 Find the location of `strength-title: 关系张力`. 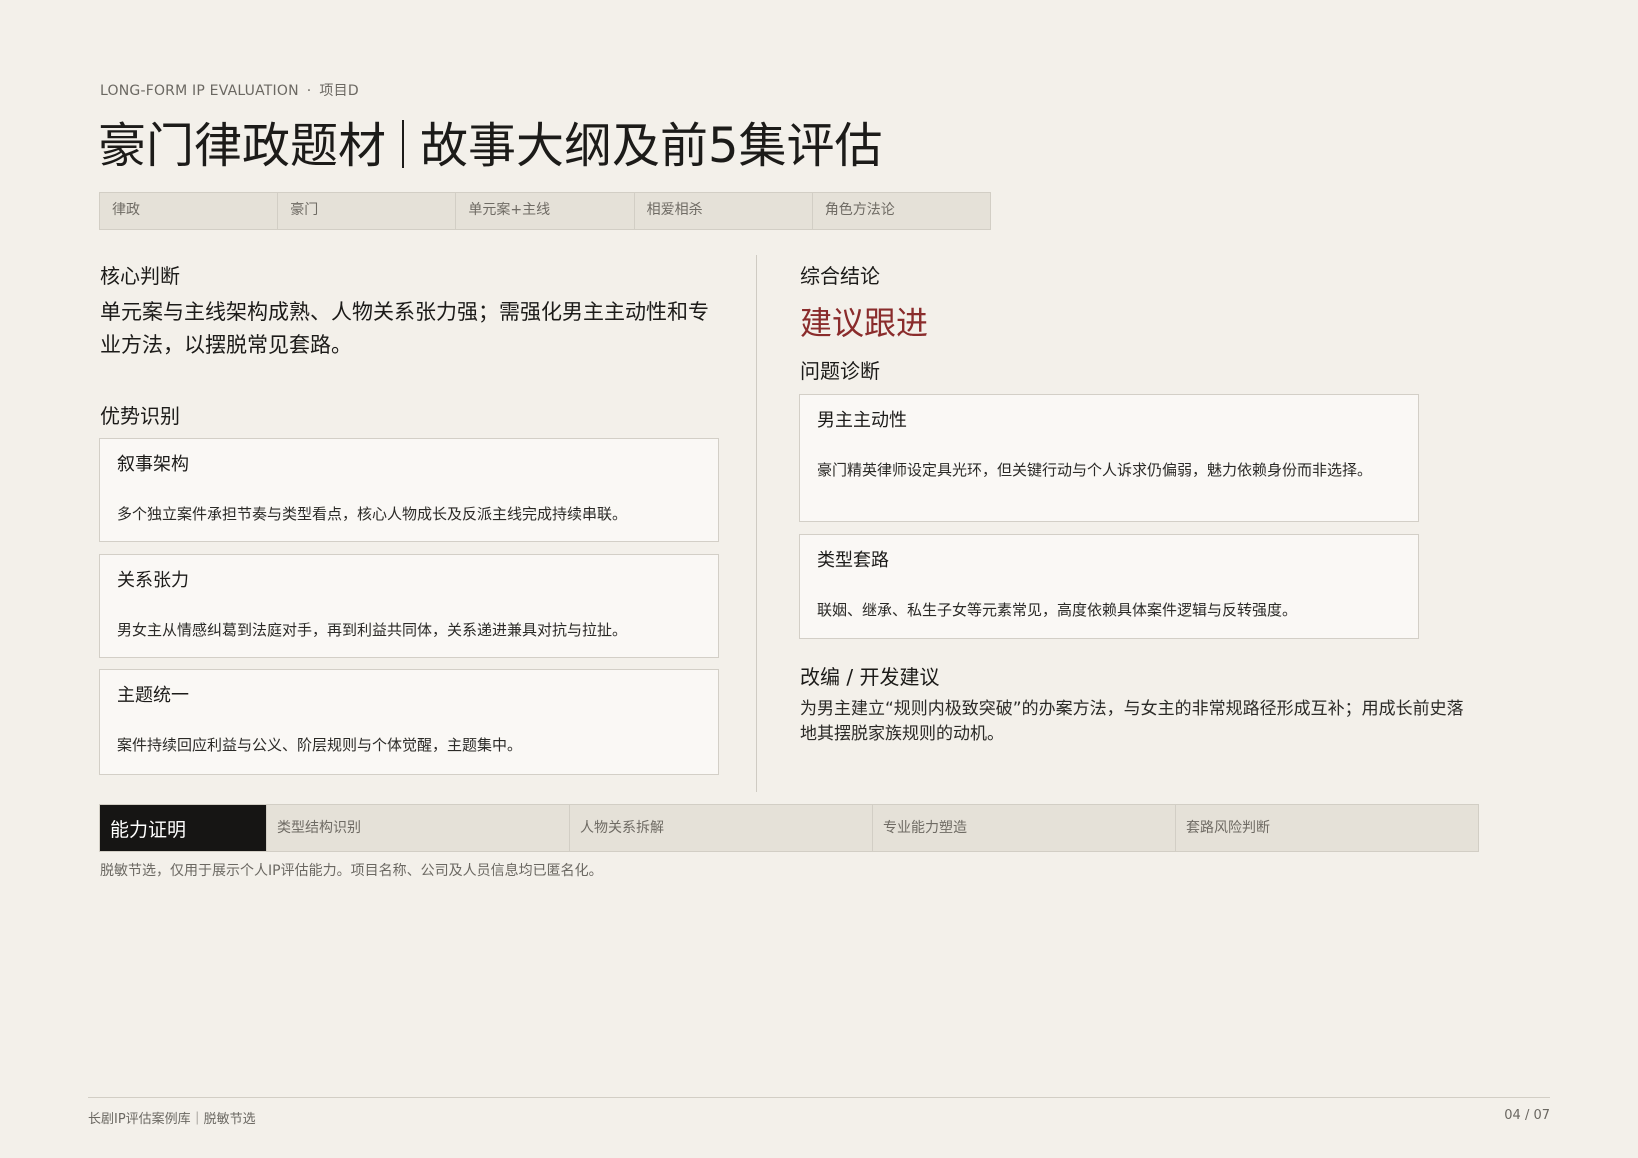

strength-title: 关系张力 is located at coordinates (153, 580).